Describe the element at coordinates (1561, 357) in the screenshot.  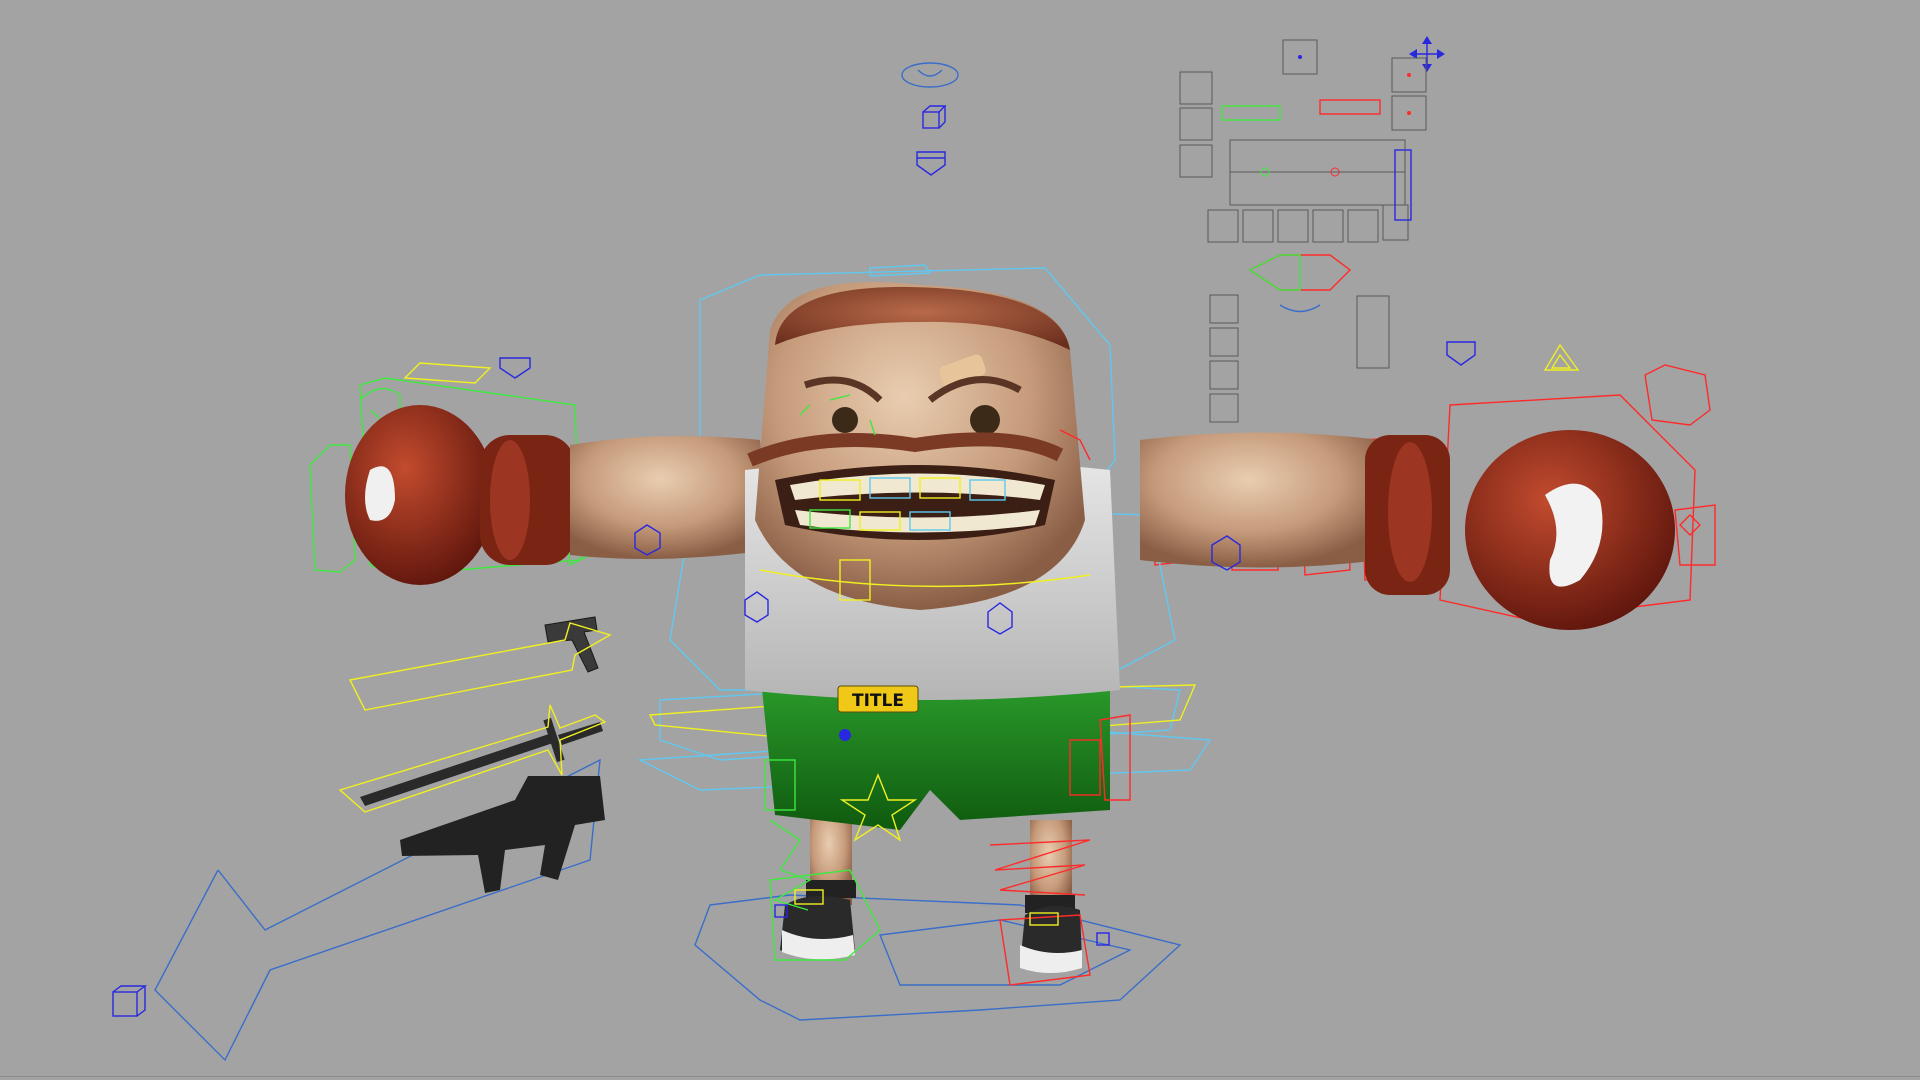
I see `triangle-icon` at that location.